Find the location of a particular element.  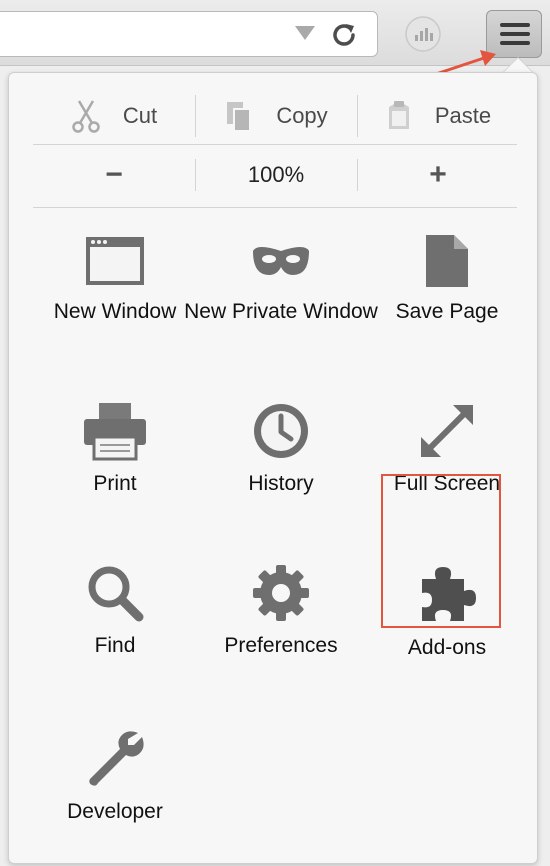

copy-label: Copy is located at coordinates (302, 115).